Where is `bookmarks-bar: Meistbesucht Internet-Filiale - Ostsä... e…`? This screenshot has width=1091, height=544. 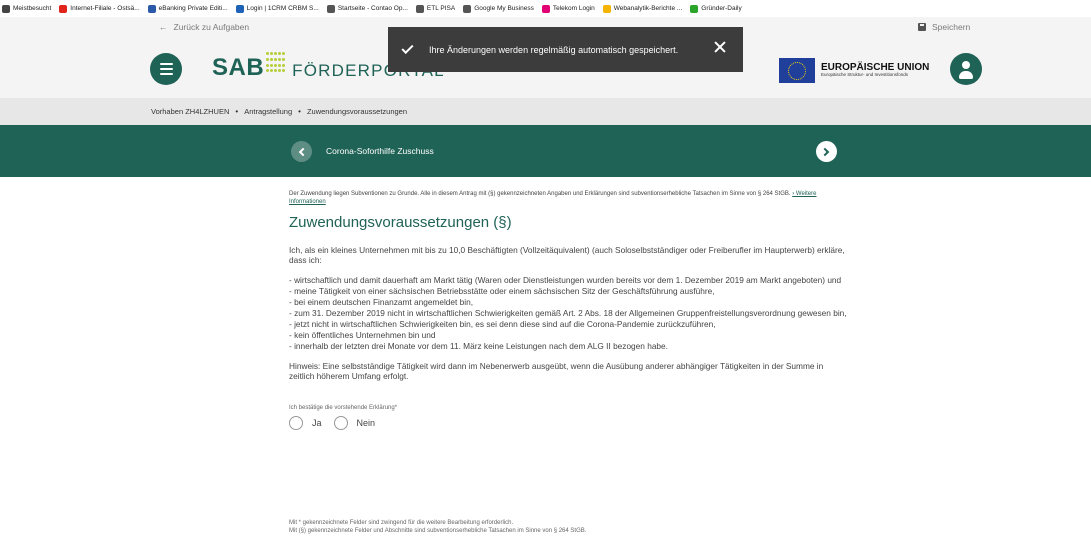
bookmarks-bar: Meistbesucht Internet-Filiale - Ostsä... e… is located at coordinates (545, 8).